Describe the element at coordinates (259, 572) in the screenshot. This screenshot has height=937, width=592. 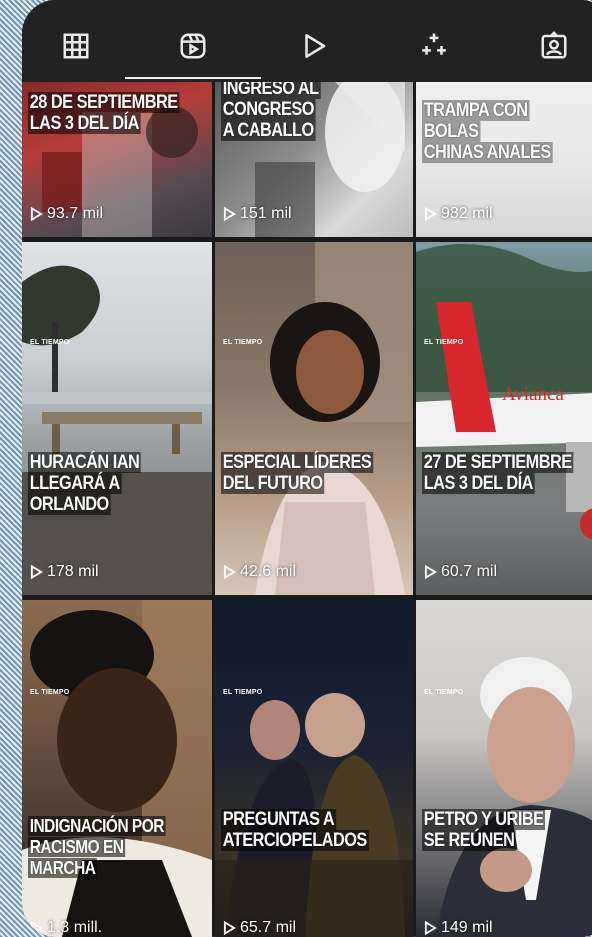
I see `view-count: 42.6 mil` at that location.